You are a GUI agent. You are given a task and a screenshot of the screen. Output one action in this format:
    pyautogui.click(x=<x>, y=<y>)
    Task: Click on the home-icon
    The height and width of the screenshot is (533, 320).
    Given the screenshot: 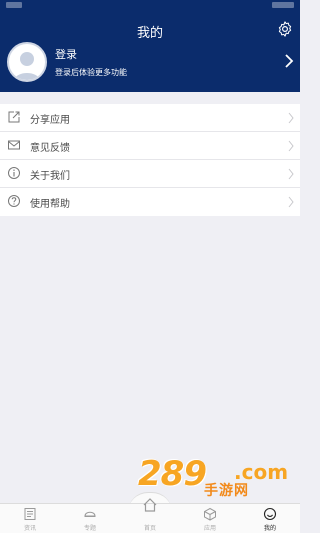 What is the action you would take?
    pyautogui.click(x=150, y=505)
    